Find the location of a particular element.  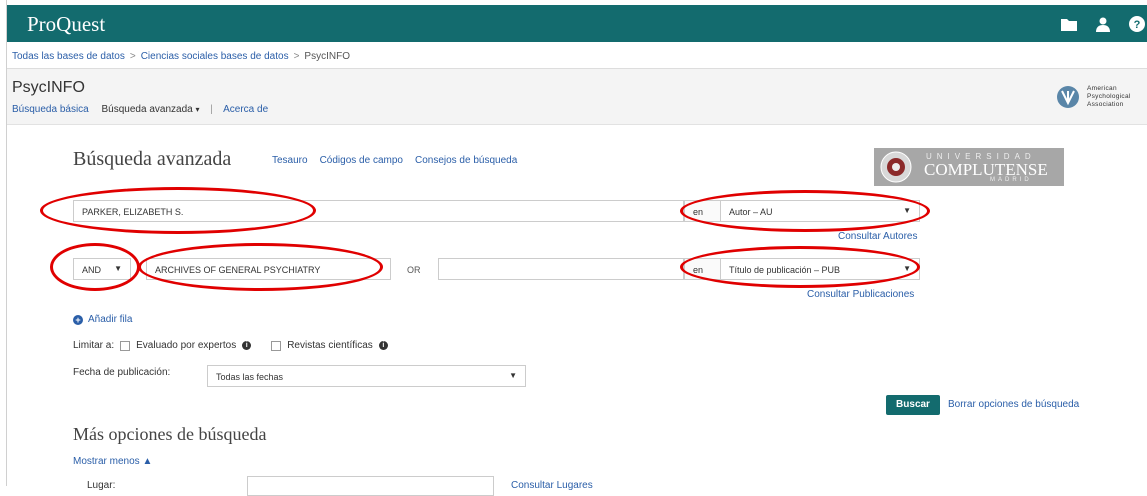

page-title: Búsqueda avanzada is located at coordinates (152, 159).